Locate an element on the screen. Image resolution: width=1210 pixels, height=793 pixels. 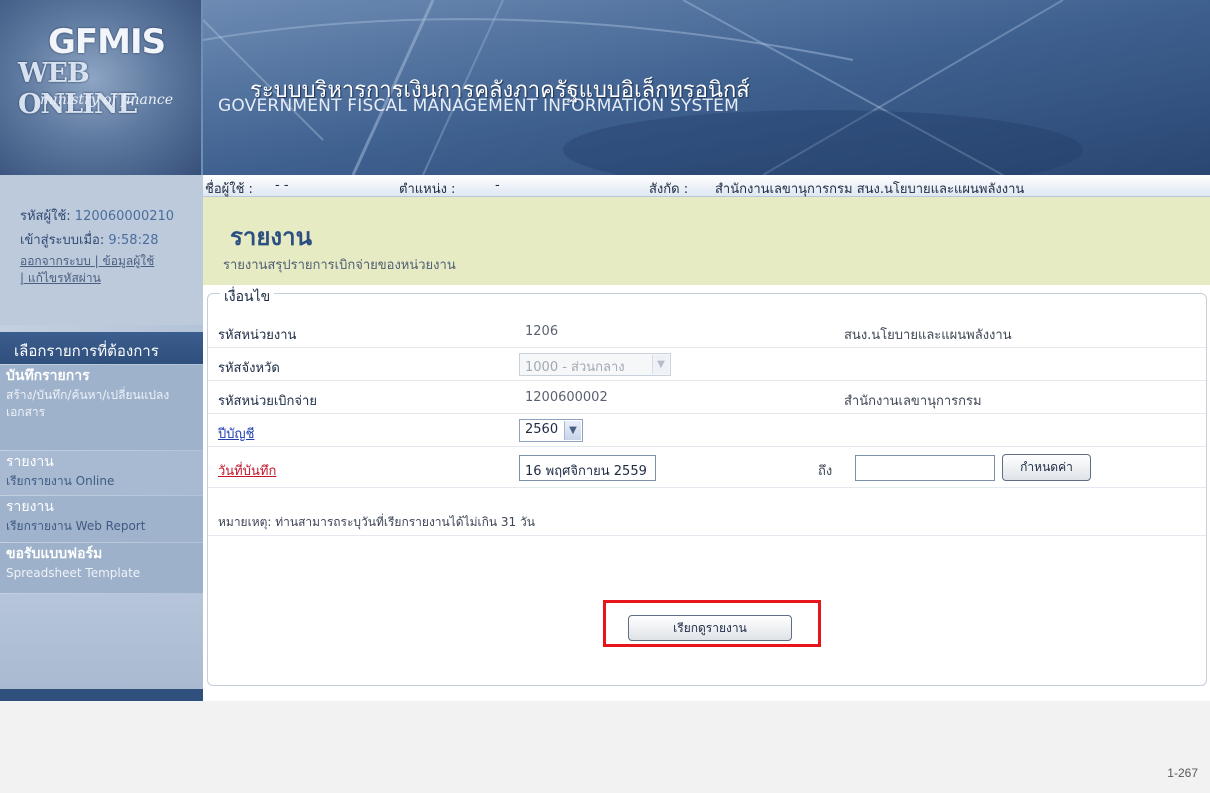
sidebar-item-report-web: รายงาน เรียกรายงาน Web Report is located at coordinates (101, 519).